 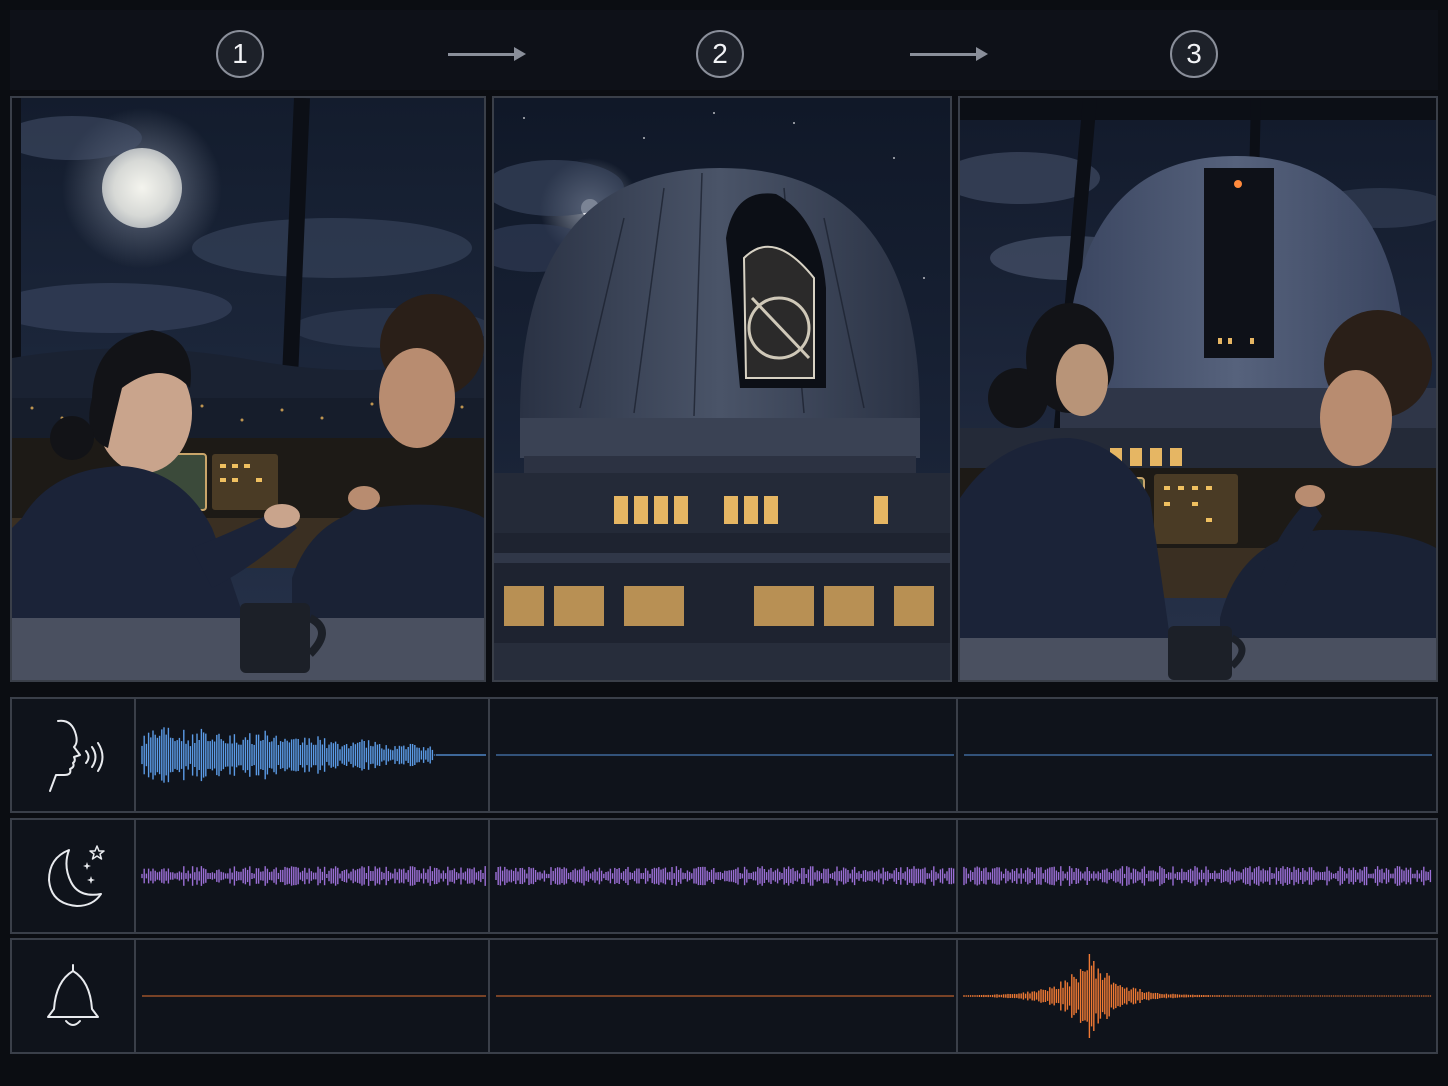 I want to click on bell-track, so click(x=724, y=996).